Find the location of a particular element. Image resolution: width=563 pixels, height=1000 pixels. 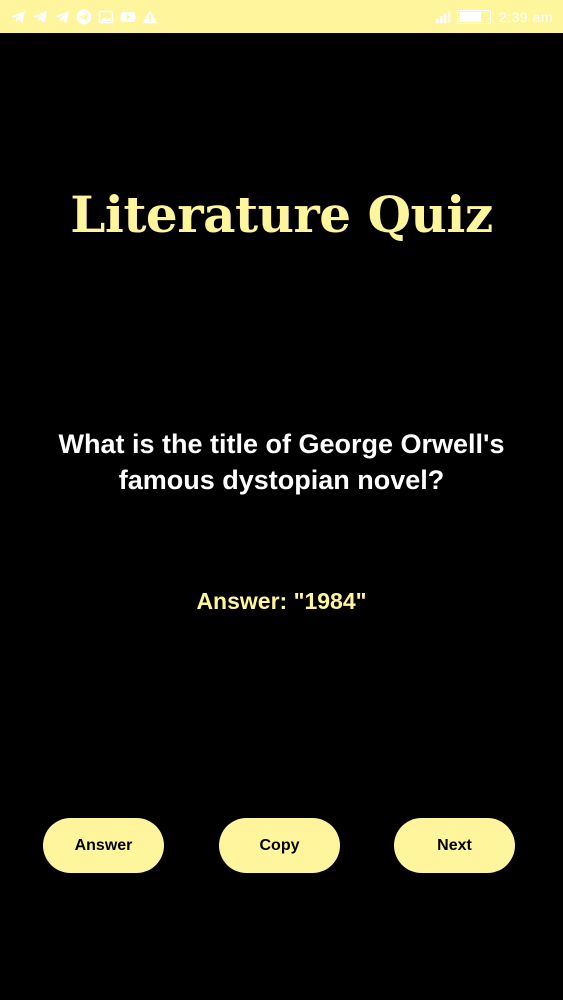

notification-icons is located at coordinates (84, 17).